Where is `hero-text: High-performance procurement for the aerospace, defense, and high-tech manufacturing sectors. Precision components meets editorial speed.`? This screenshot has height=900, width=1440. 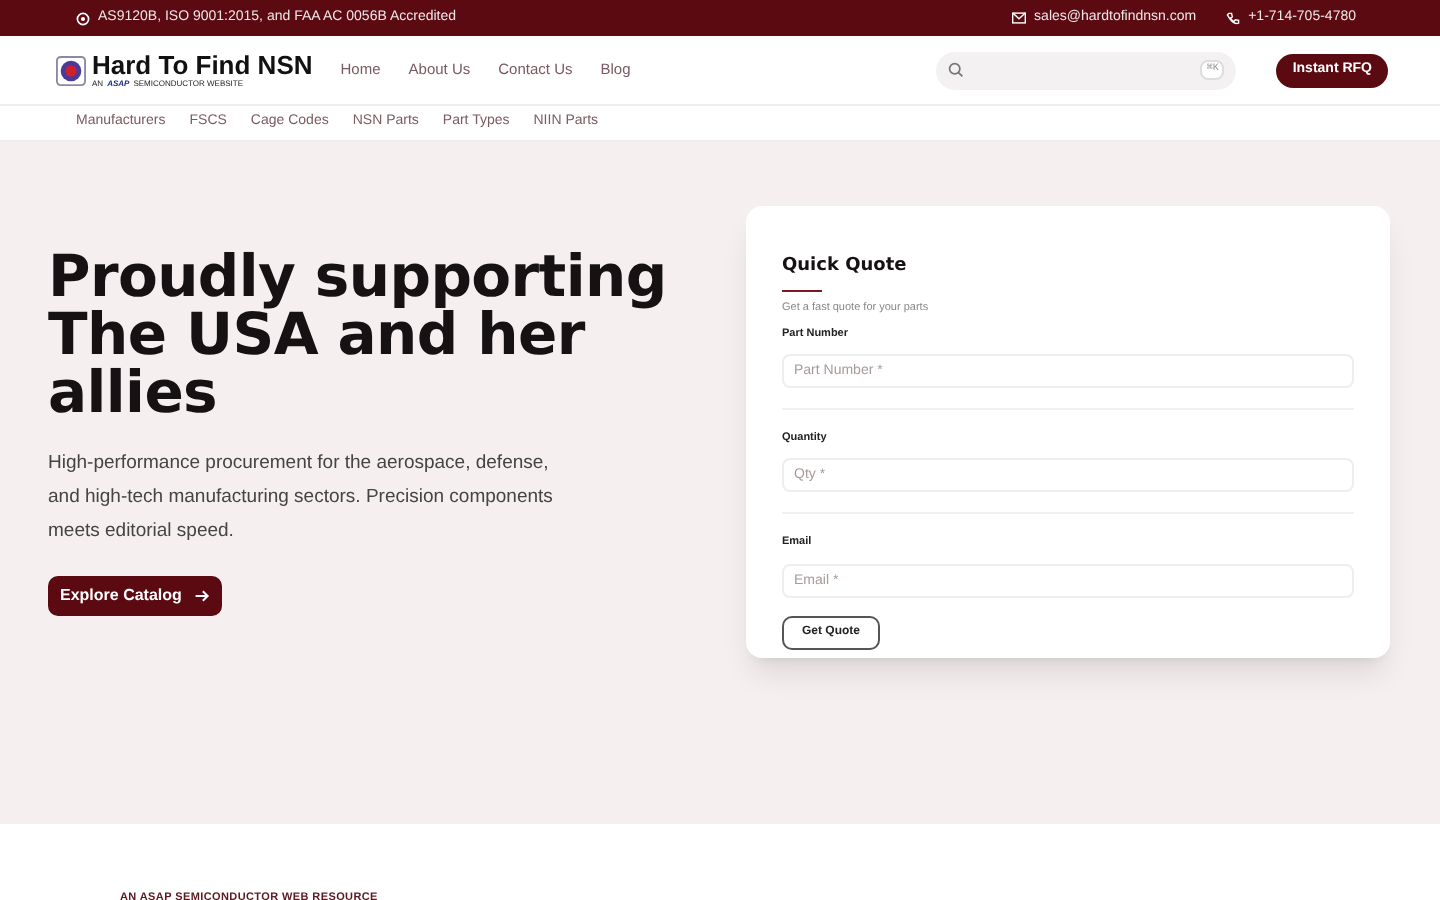 hero-text: High-performance procurement for the aerospace, defense, and high-tech manufacturing sectors. Precision components meets editorial speed. is located at coordinates (301, 498).